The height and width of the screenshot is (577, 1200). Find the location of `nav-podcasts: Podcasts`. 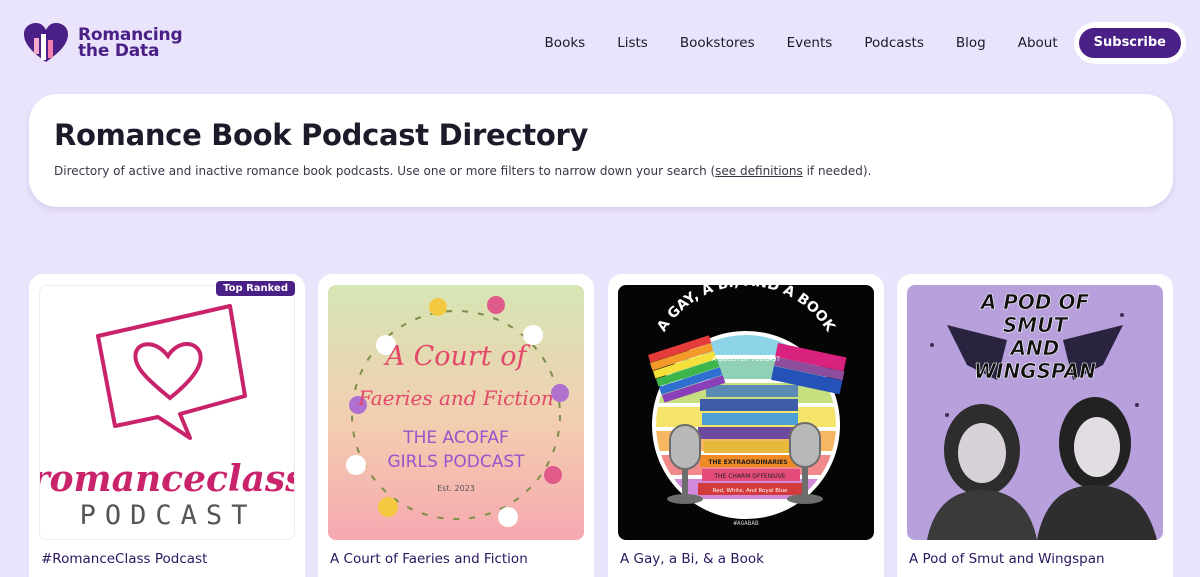

nav-podcasts: Podcasts is located at coordinates (894, 43).